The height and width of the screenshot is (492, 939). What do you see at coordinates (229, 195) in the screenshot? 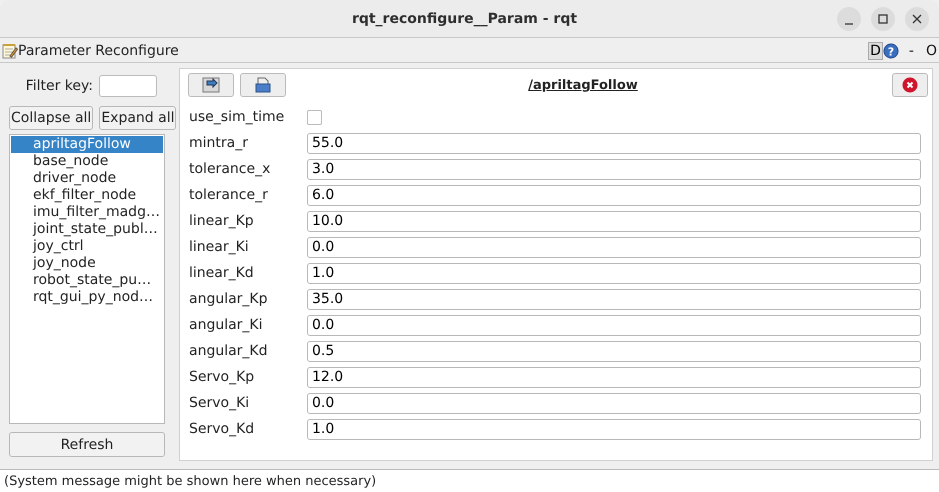
I see `param-label: tolerance_r` at bounding box center [229, 195].